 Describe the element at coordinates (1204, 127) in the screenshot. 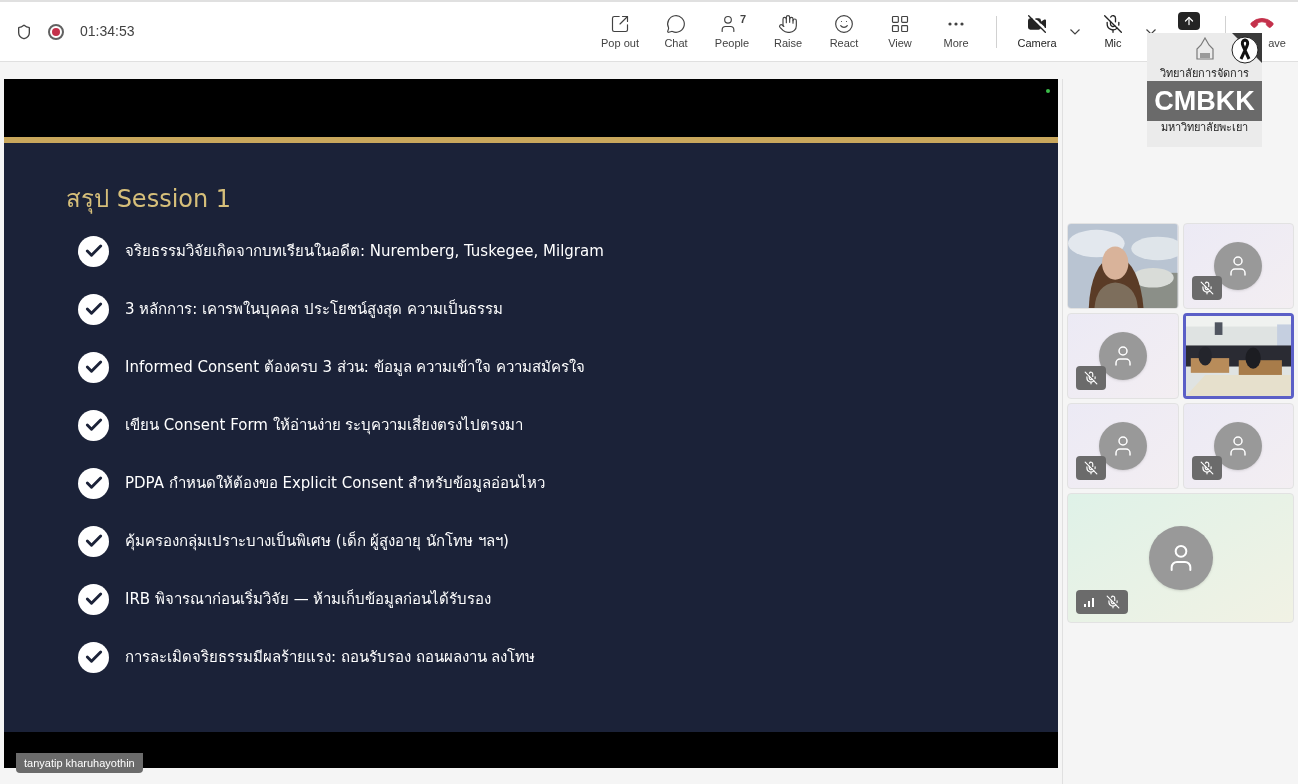

I see `logo-bottom-text: มหาวิทยาลัยพะเยา` at that location.